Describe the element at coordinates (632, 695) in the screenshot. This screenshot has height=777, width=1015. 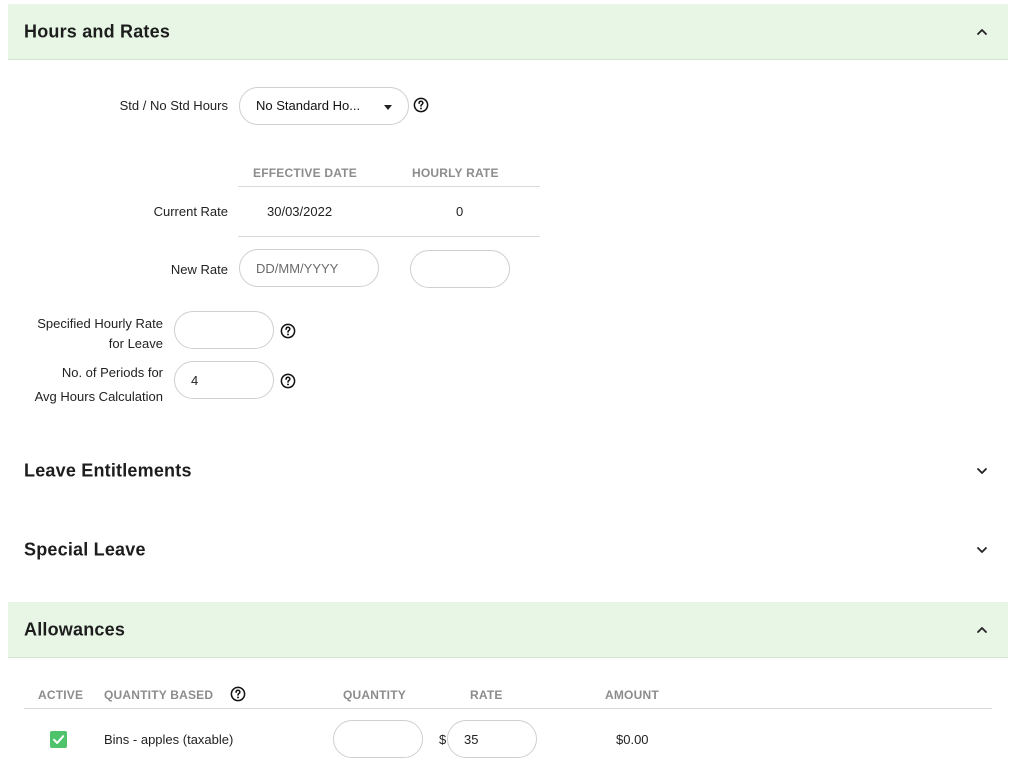
I see `amount-column-header: AMOUNT` at that location.